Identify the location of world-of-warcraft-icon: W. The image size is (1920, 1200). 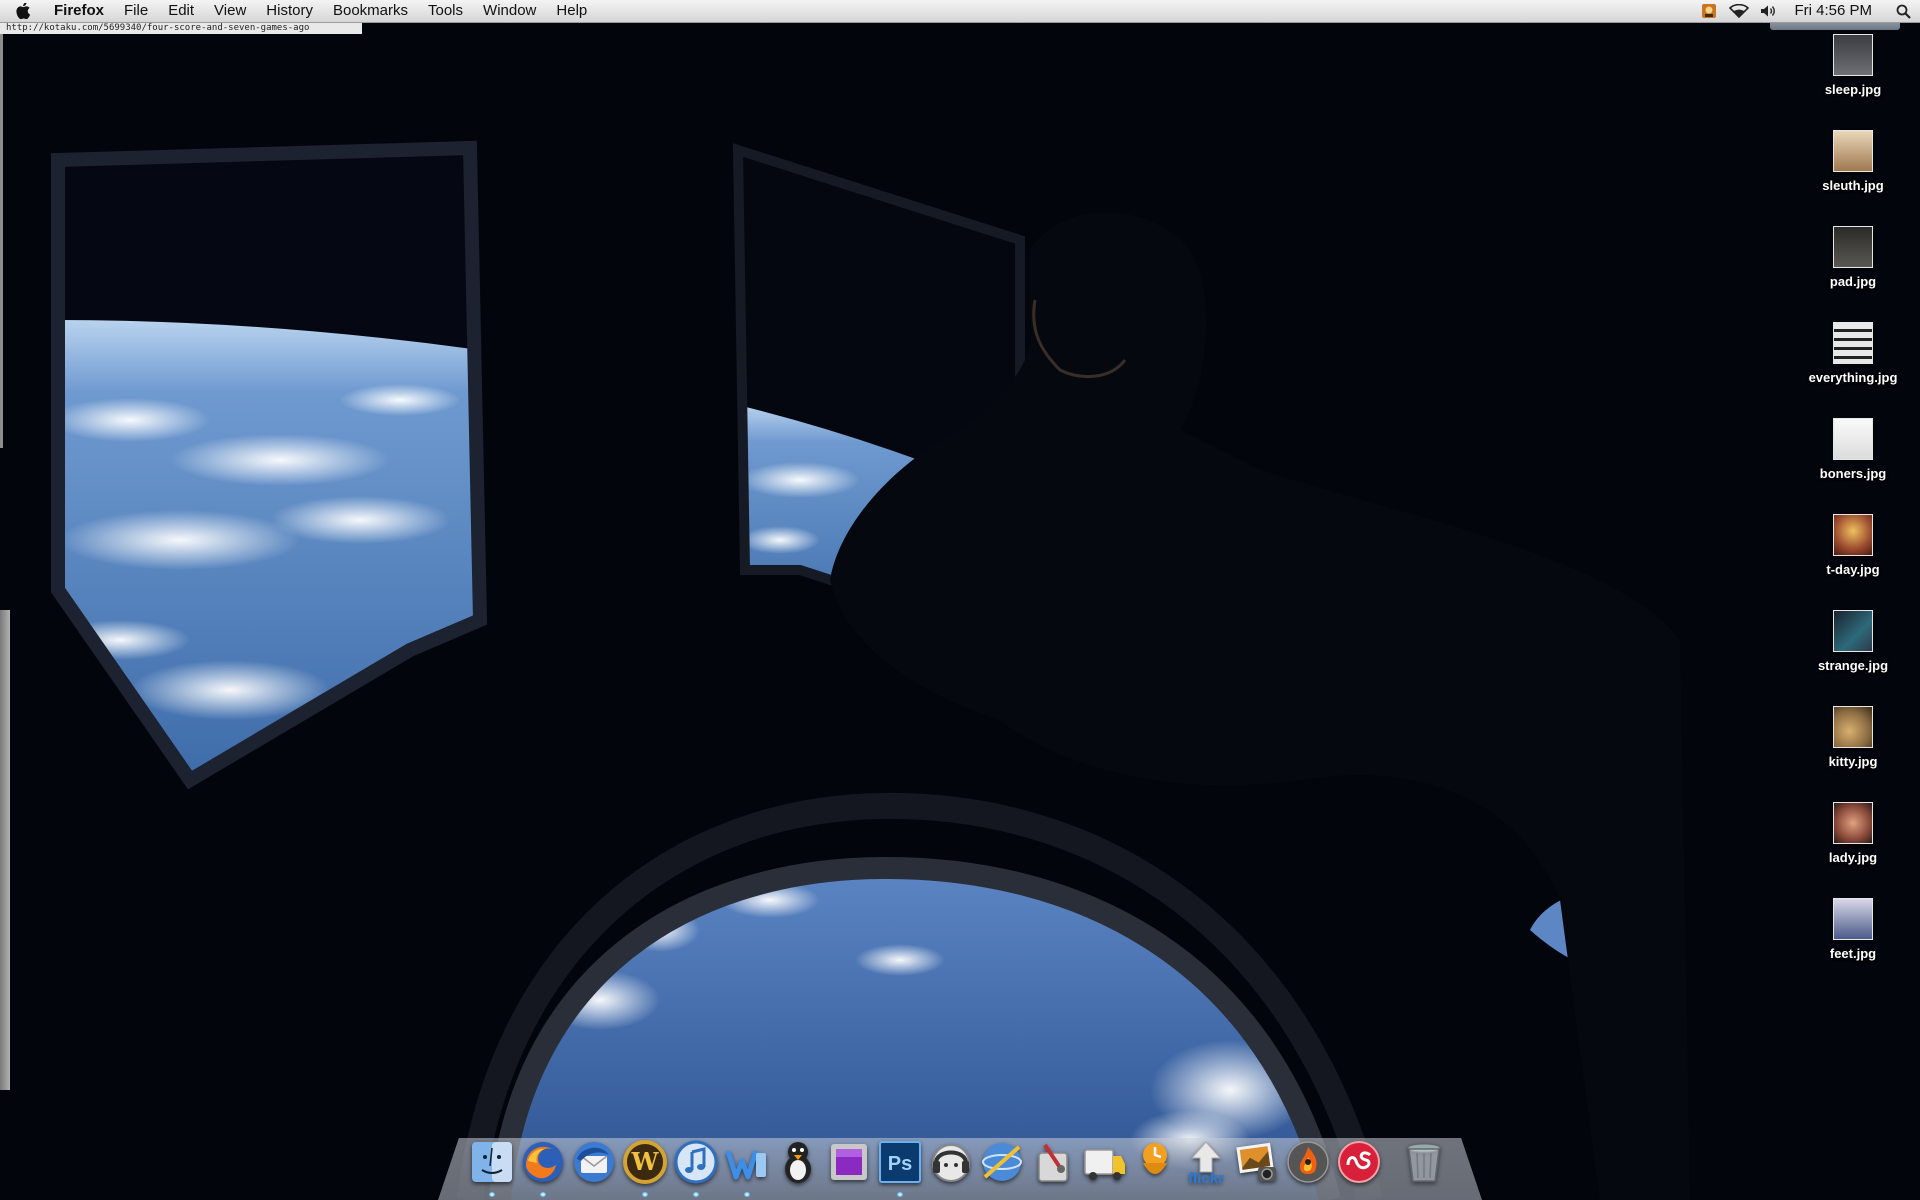
(645, 1162).